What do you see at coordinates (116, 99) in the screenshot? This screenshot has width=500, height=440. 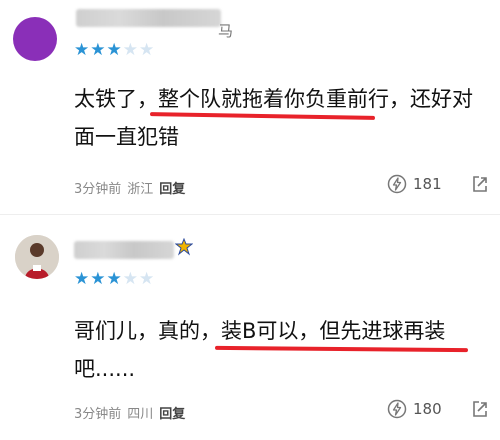 I see `comment-text-before: 太铁了，` at bounding box center [116, 99].